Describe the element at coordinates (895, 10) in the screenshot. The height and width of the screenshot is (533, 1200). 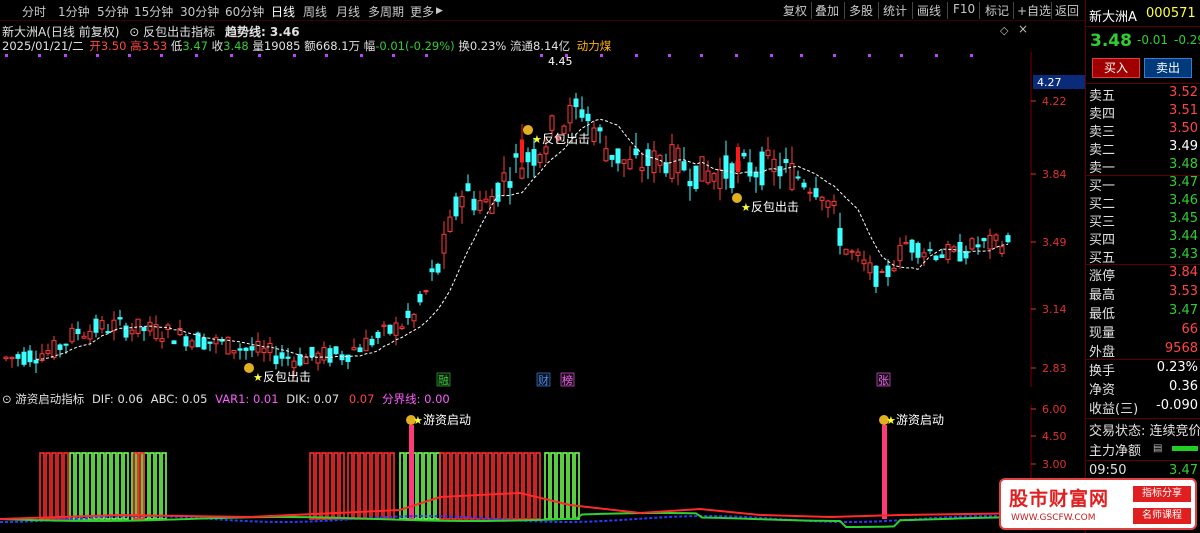
I see `btn-stats: 统计` at that location.